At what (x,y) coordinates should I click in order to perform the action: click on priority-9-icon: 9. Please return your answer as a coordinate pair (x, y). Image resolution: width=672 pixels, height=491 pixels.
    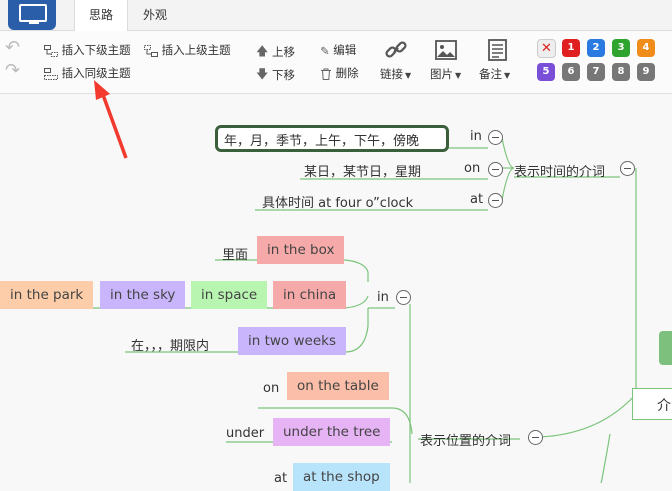
    Looking at the image, I should click on (646, 72).